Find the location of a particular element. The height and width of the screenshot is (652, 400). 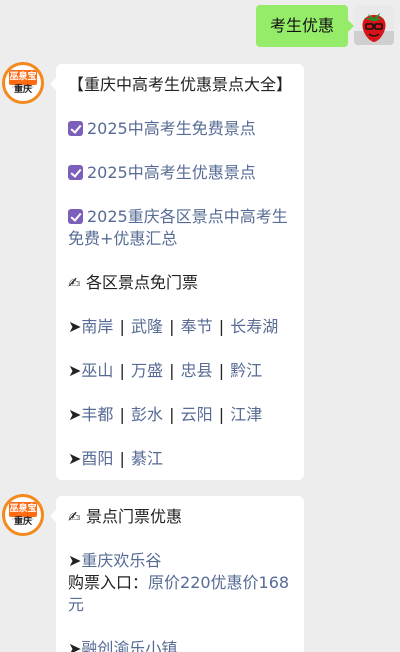

district-link-youyang: 酉阳 is located at coordinates (97, 458).